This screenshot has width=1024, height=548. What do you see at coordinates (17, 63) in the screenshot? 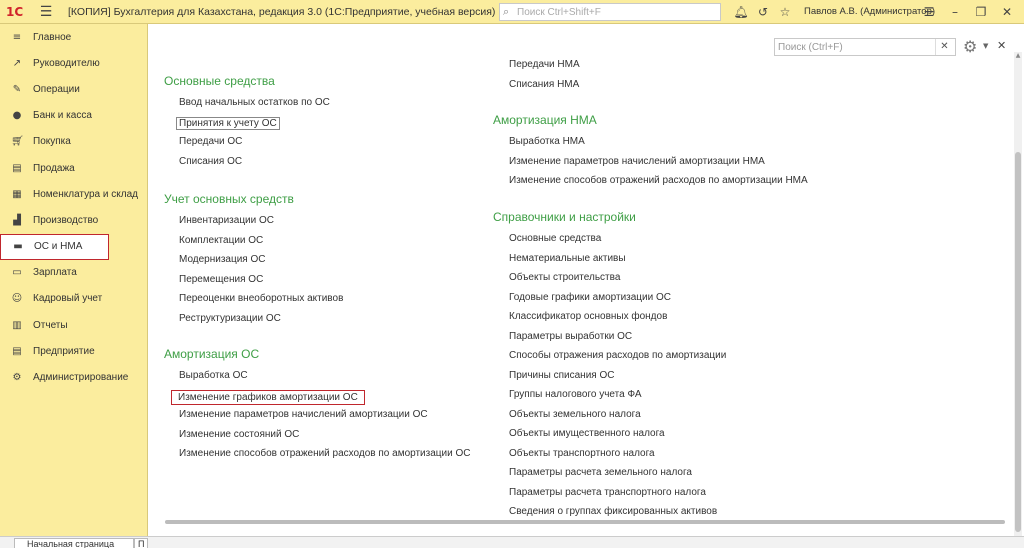
I see `trend-icon: ↗` at bounding box center [17, 63].